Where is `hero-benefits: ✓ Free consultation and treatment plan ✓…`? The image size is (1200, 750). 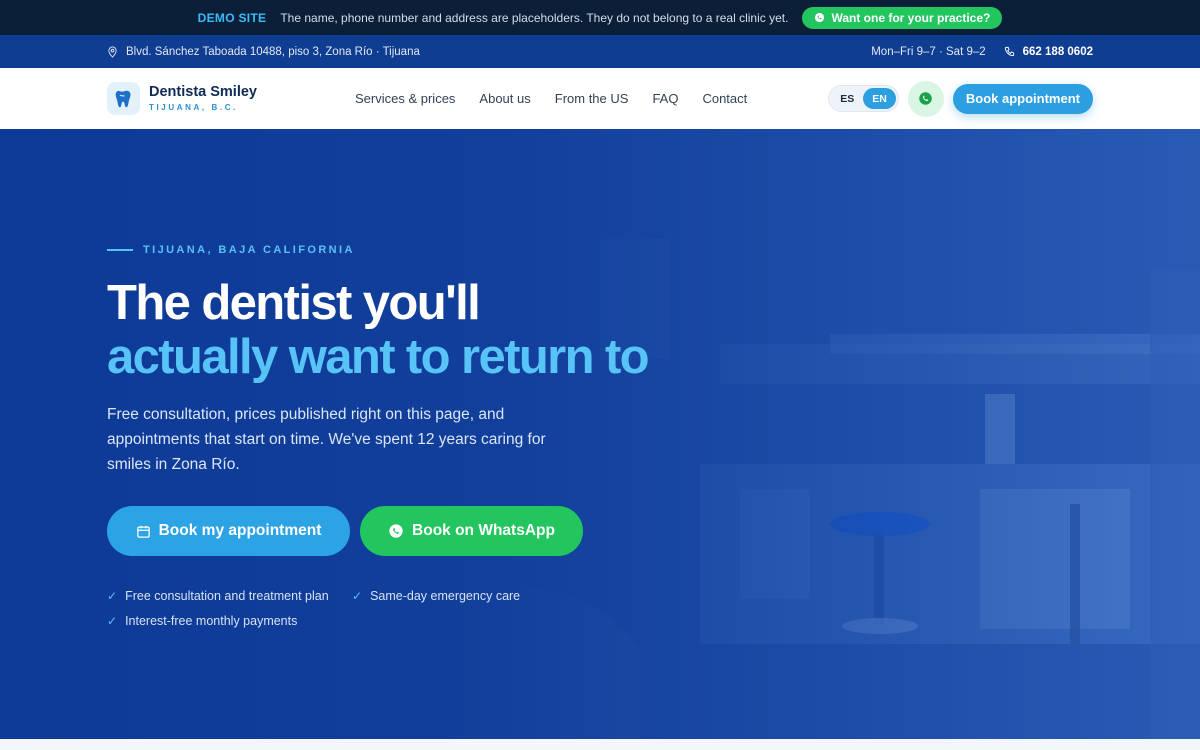
hero-benefits: ✓ Free consultation and treatment plan ✓… is located at coordinates (342, 608).